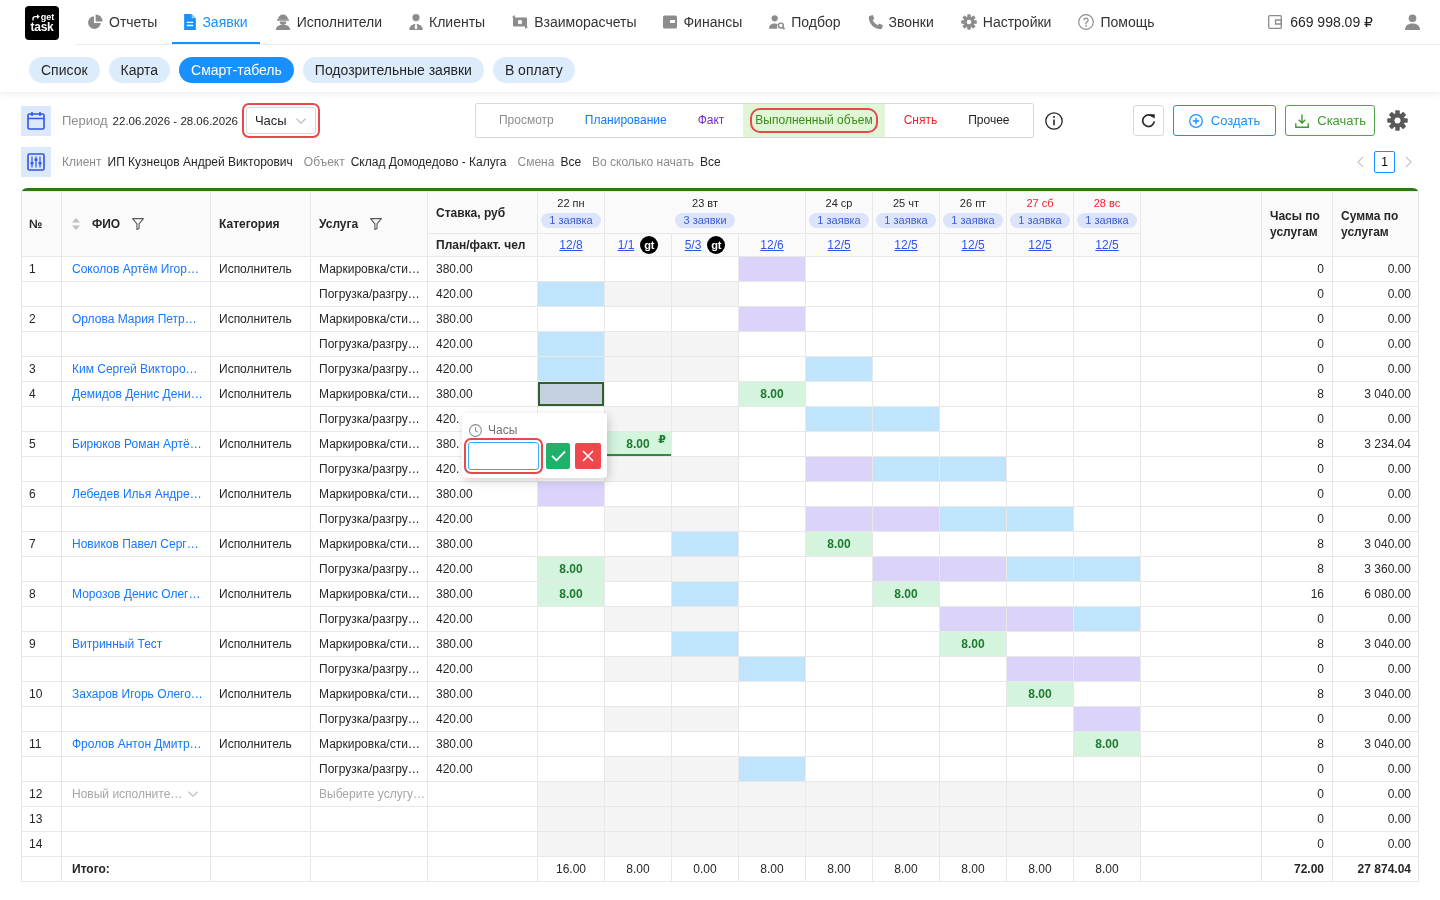 This screenshot has width=1440, height=900. I want to click on nav-item: Исполнители, so click(328, 22).